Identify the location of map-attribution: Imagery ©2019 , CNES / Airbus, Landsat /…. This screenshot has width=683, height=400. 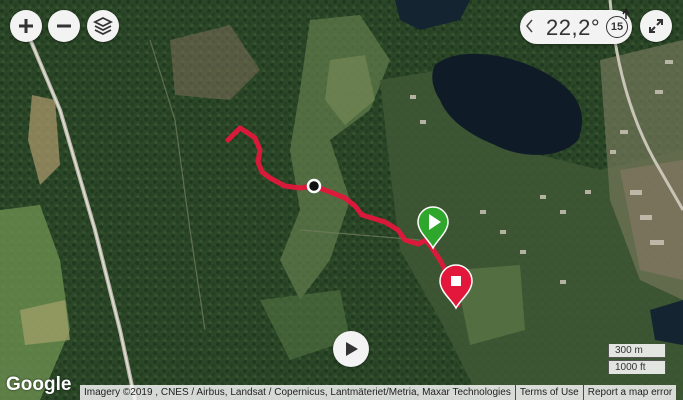
(381, 392).